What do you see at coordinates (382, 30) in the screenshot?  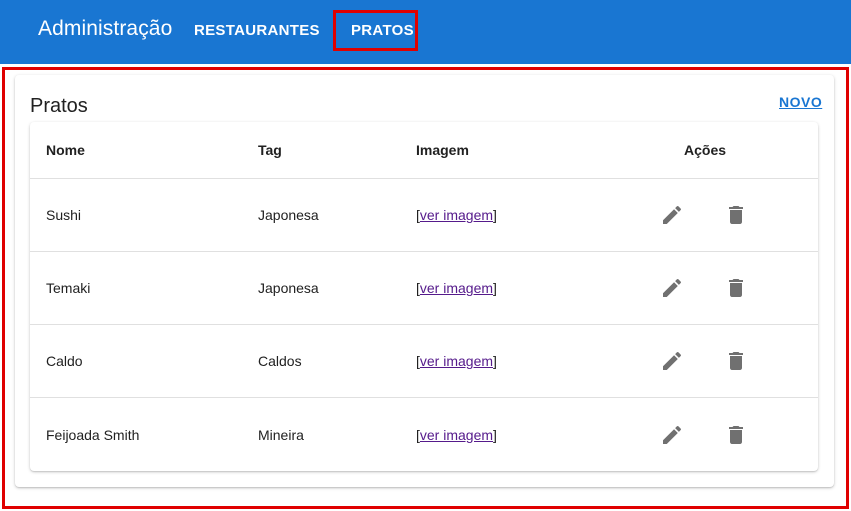 I see `nav-link-pratos: PRATOS` at bounding box center [382, 30].